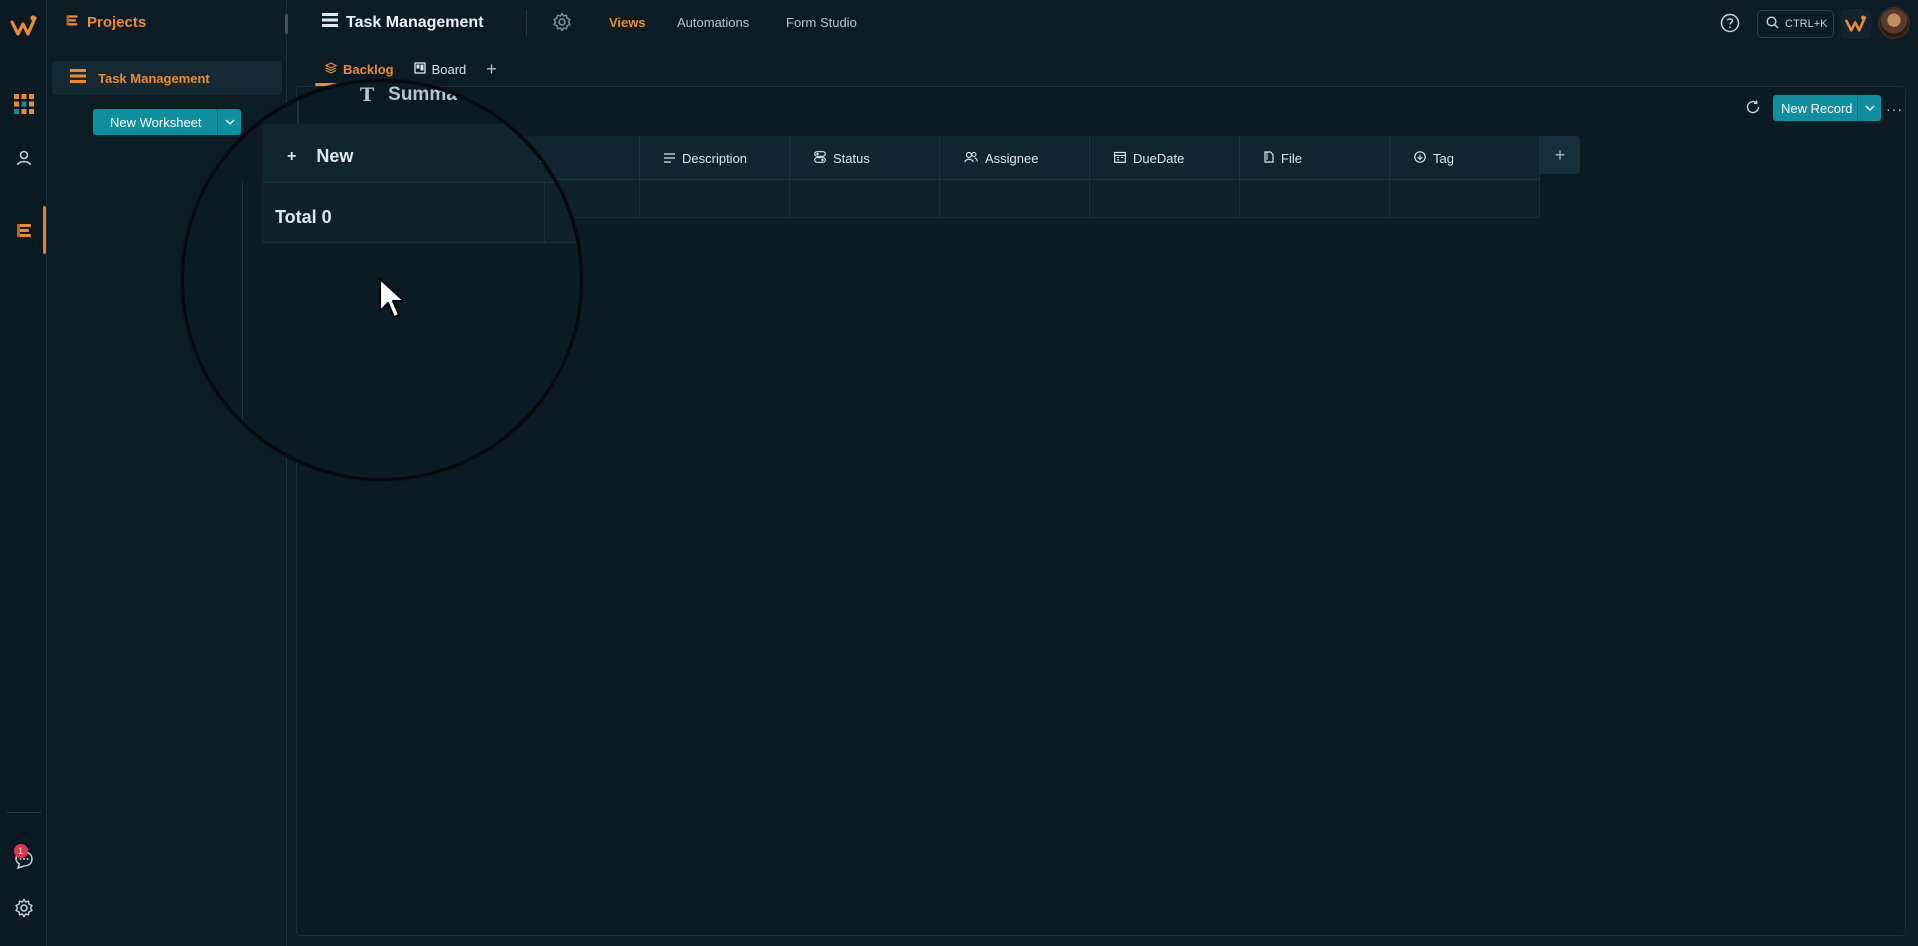 The image size is (1918, 946). What do you see at coordinates (331, 69) in the screenshot?
I see `layers-icon` at bounding box center [331, 69].